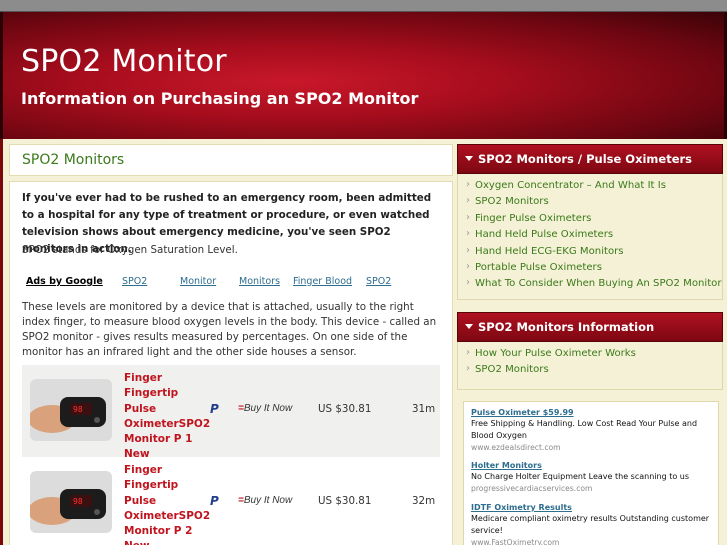 The image size is (727, 545). Describe the element at coordinates (64, 281) in the screenshot. I see `ads-by-google-label: Ads by Google` at that location.